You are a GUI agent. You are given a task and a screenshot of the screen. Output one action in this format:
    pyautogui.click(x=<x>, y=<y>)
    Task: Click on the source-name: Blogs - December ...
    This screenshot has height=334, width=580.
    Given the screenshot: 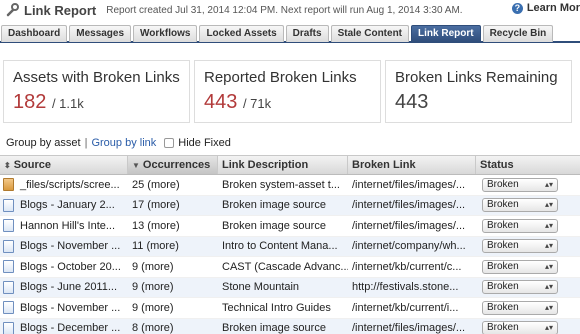 What is the action you would take?
    pyautogui.click(x=70, y=328)
    